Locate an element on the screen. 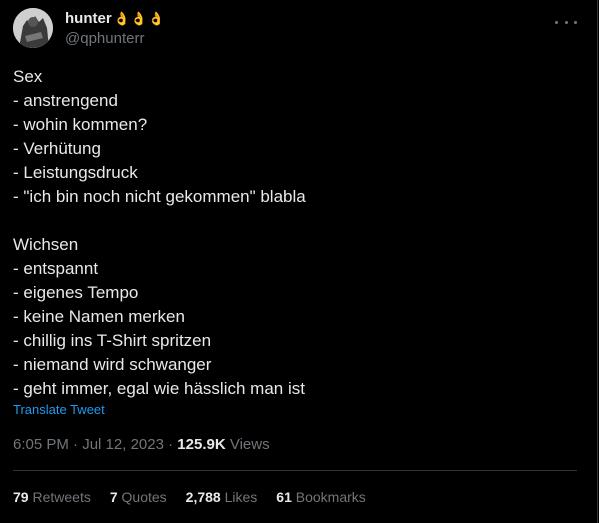 The image size is (599, 523). retweets-stat: 79 Retweets is located at coordinates (52, 497).